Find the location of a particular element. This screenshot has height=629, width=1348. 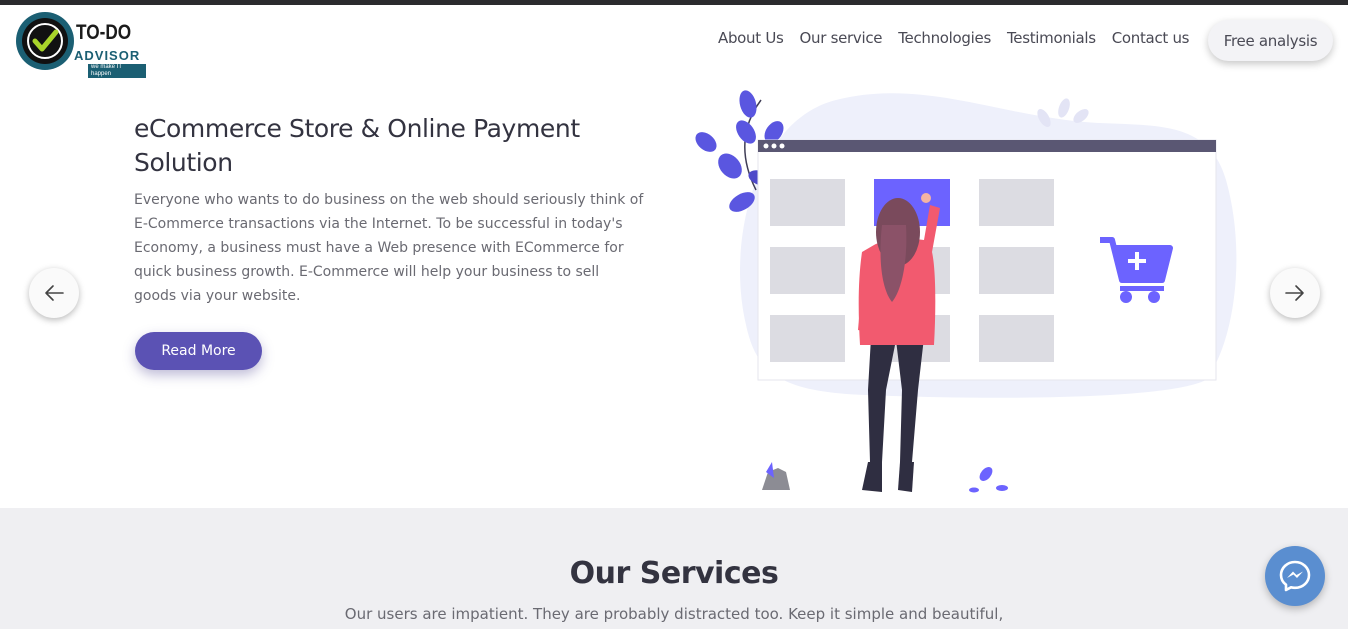

top-strip is located at coordinates (674, 2).